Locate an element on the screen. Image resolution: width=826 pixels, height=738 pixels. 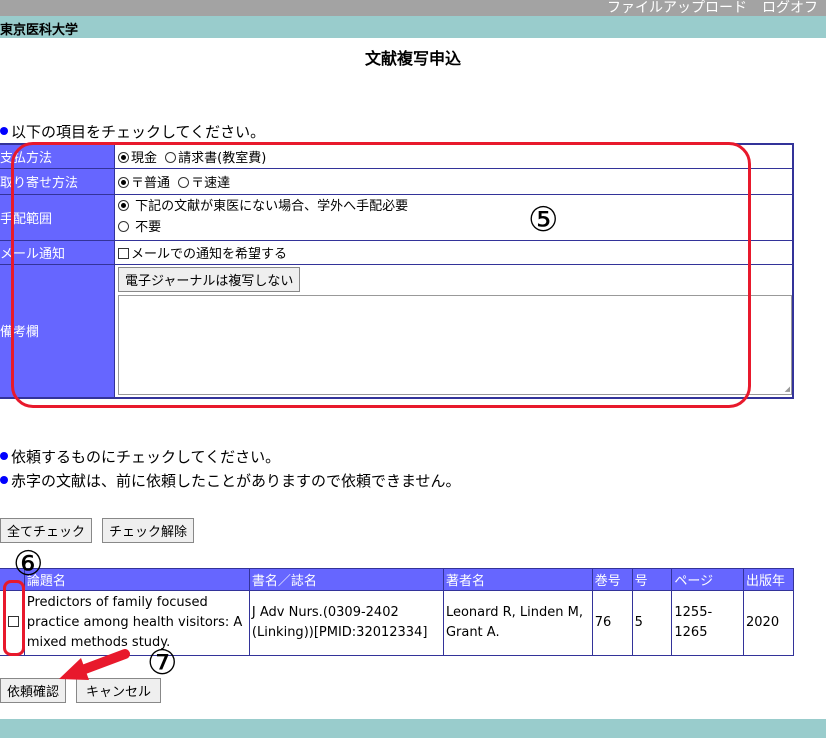
top-bar: ファイルアップロード ログオフ is located at coordinates (413, 8).